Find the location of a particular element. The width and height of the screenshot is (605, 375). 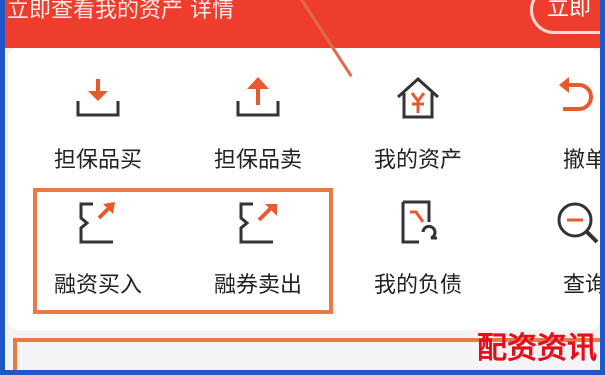

grid-item-collateral-sell: 担保品卖 is located at coordinates (258, 123).